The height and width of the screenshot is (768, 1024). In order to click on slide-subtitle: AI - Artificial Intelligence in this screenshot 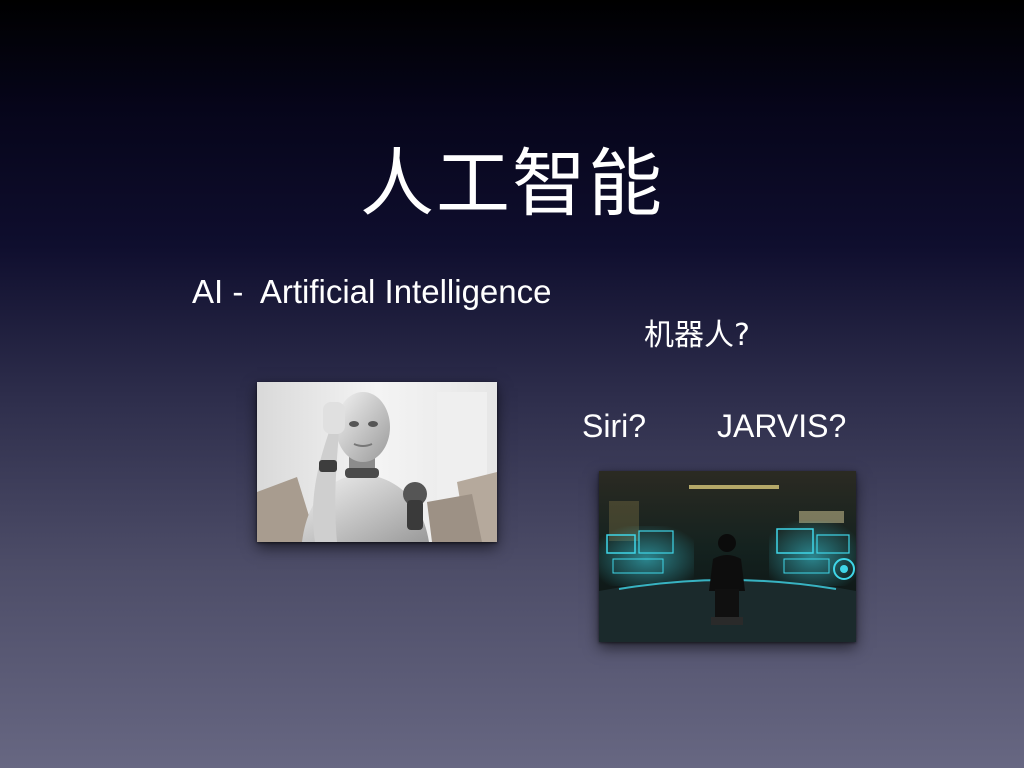, I will do `click(372, 291)`.